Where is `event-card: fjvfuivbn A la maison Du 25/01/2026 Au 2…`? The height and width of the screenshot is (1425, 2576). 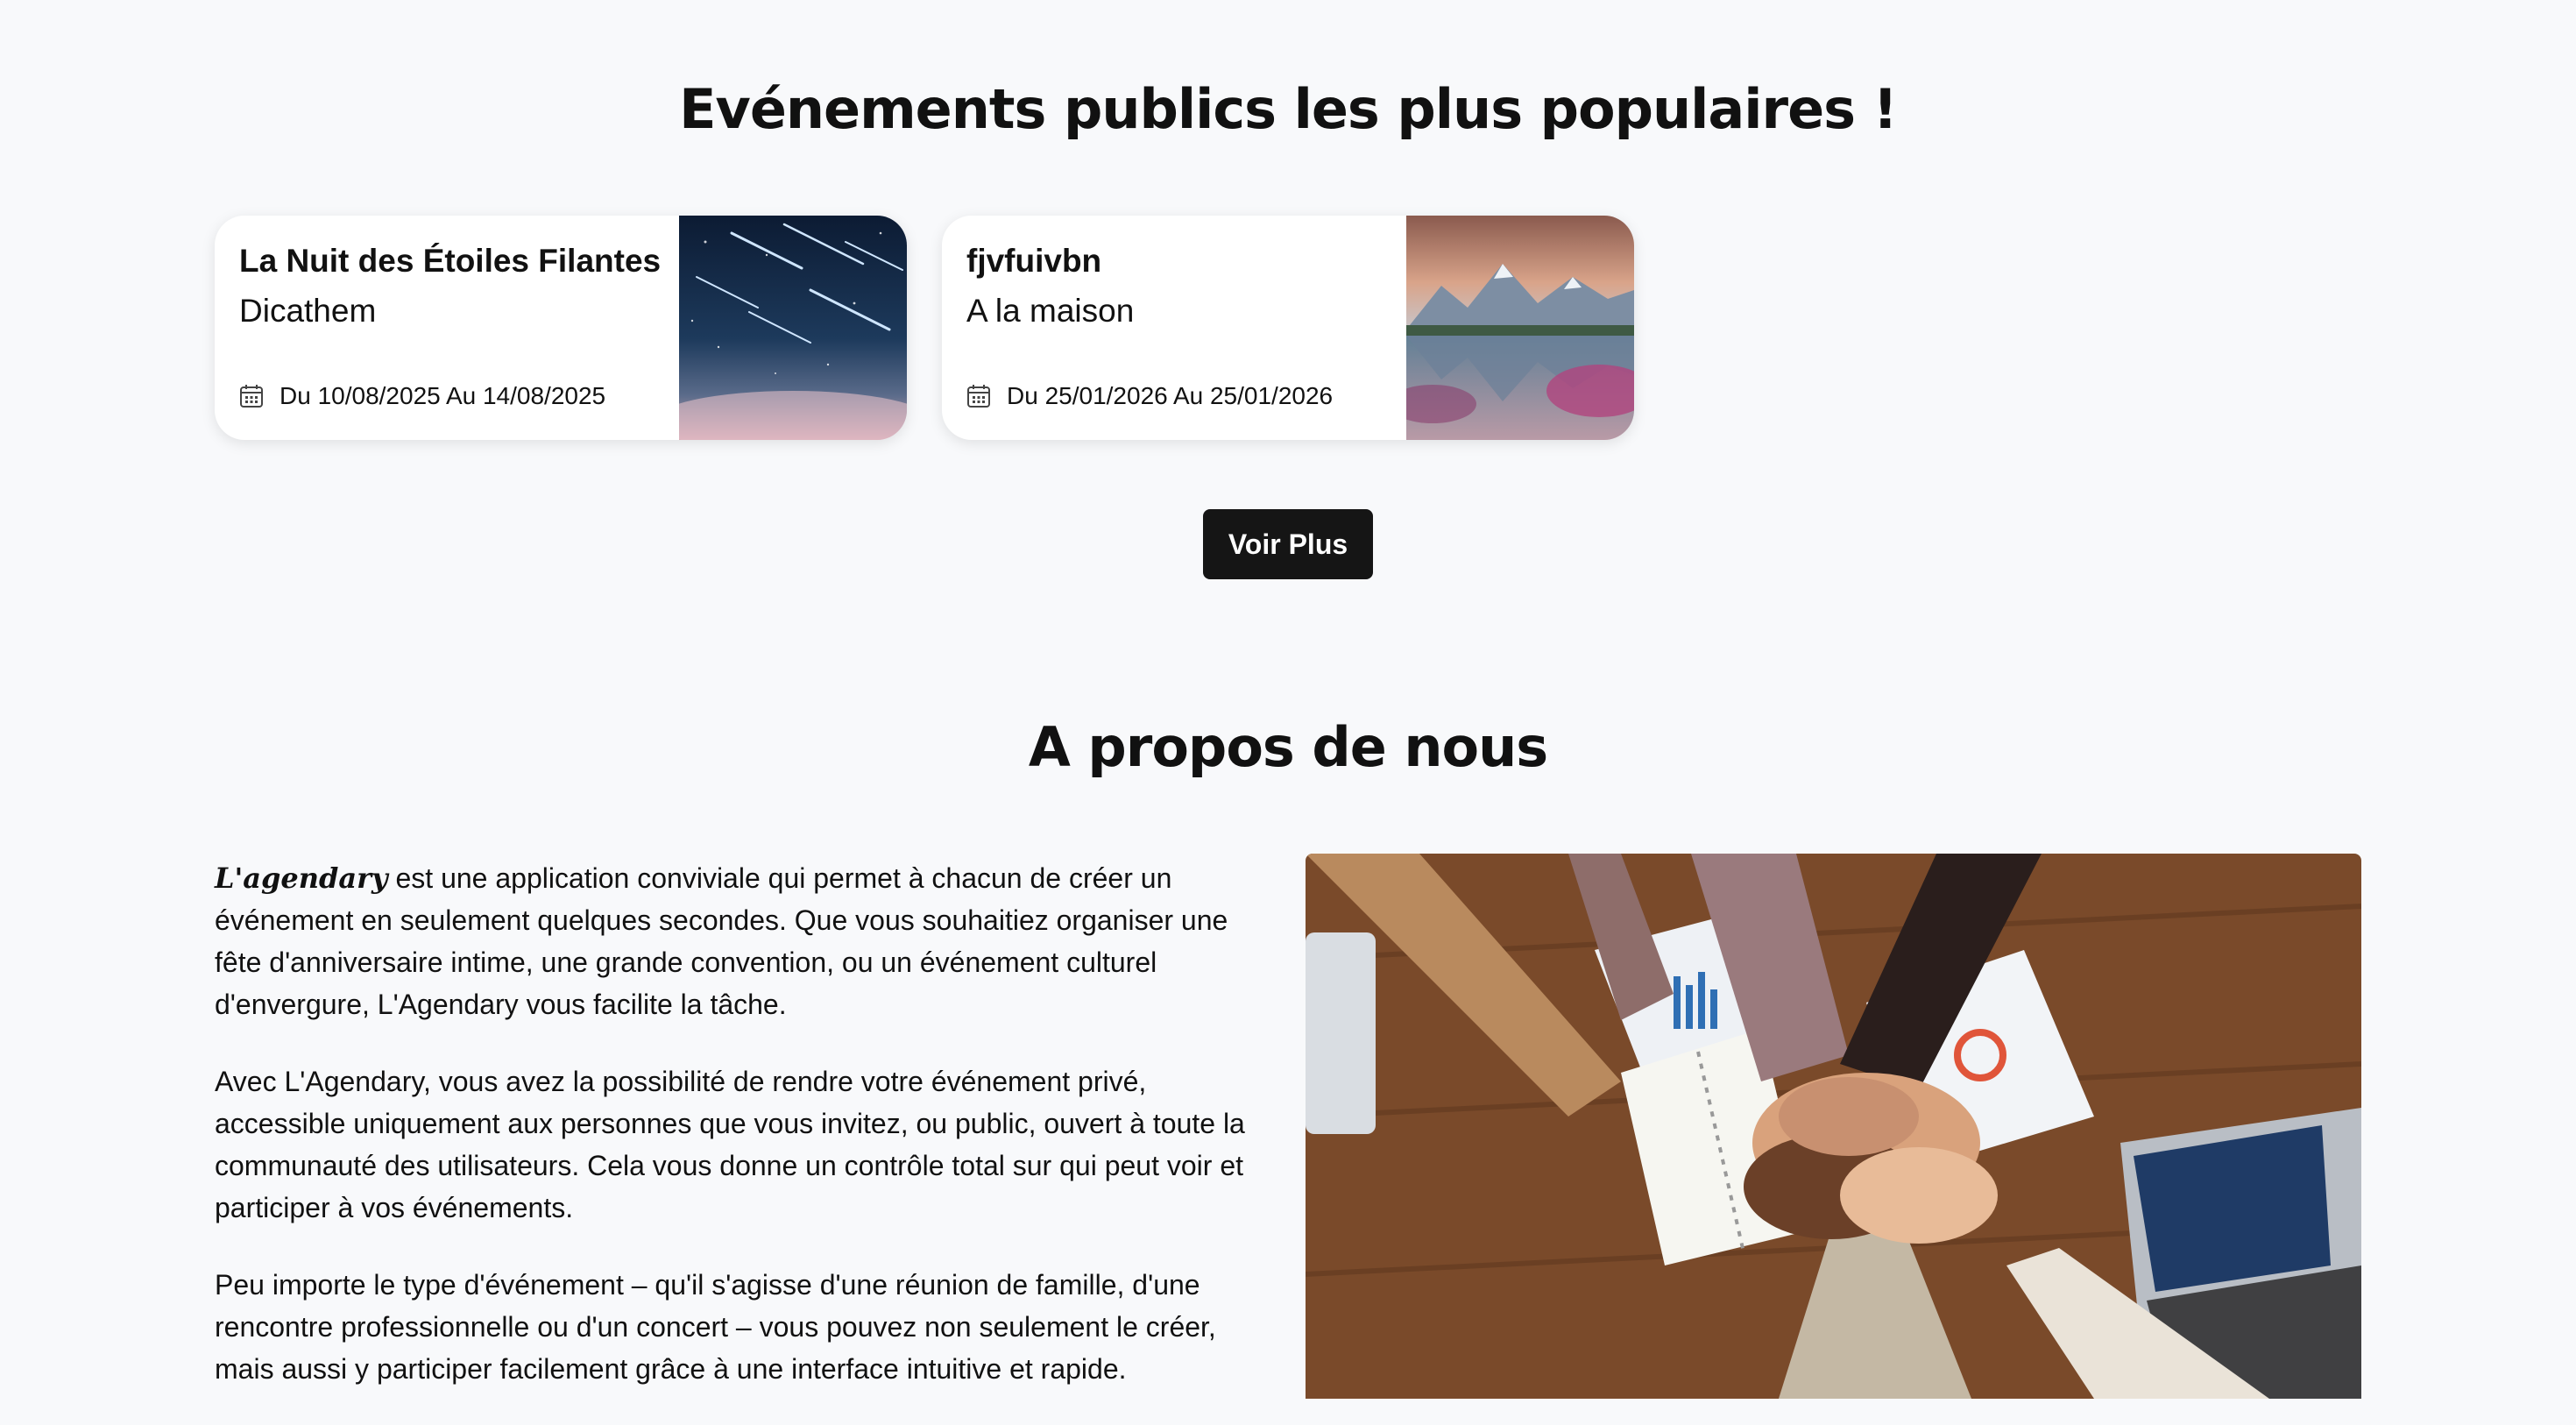 event-card: fjvfuivbn A la maison Du 25/01/2026 Au 2… is located at coordinates (1288, 328).